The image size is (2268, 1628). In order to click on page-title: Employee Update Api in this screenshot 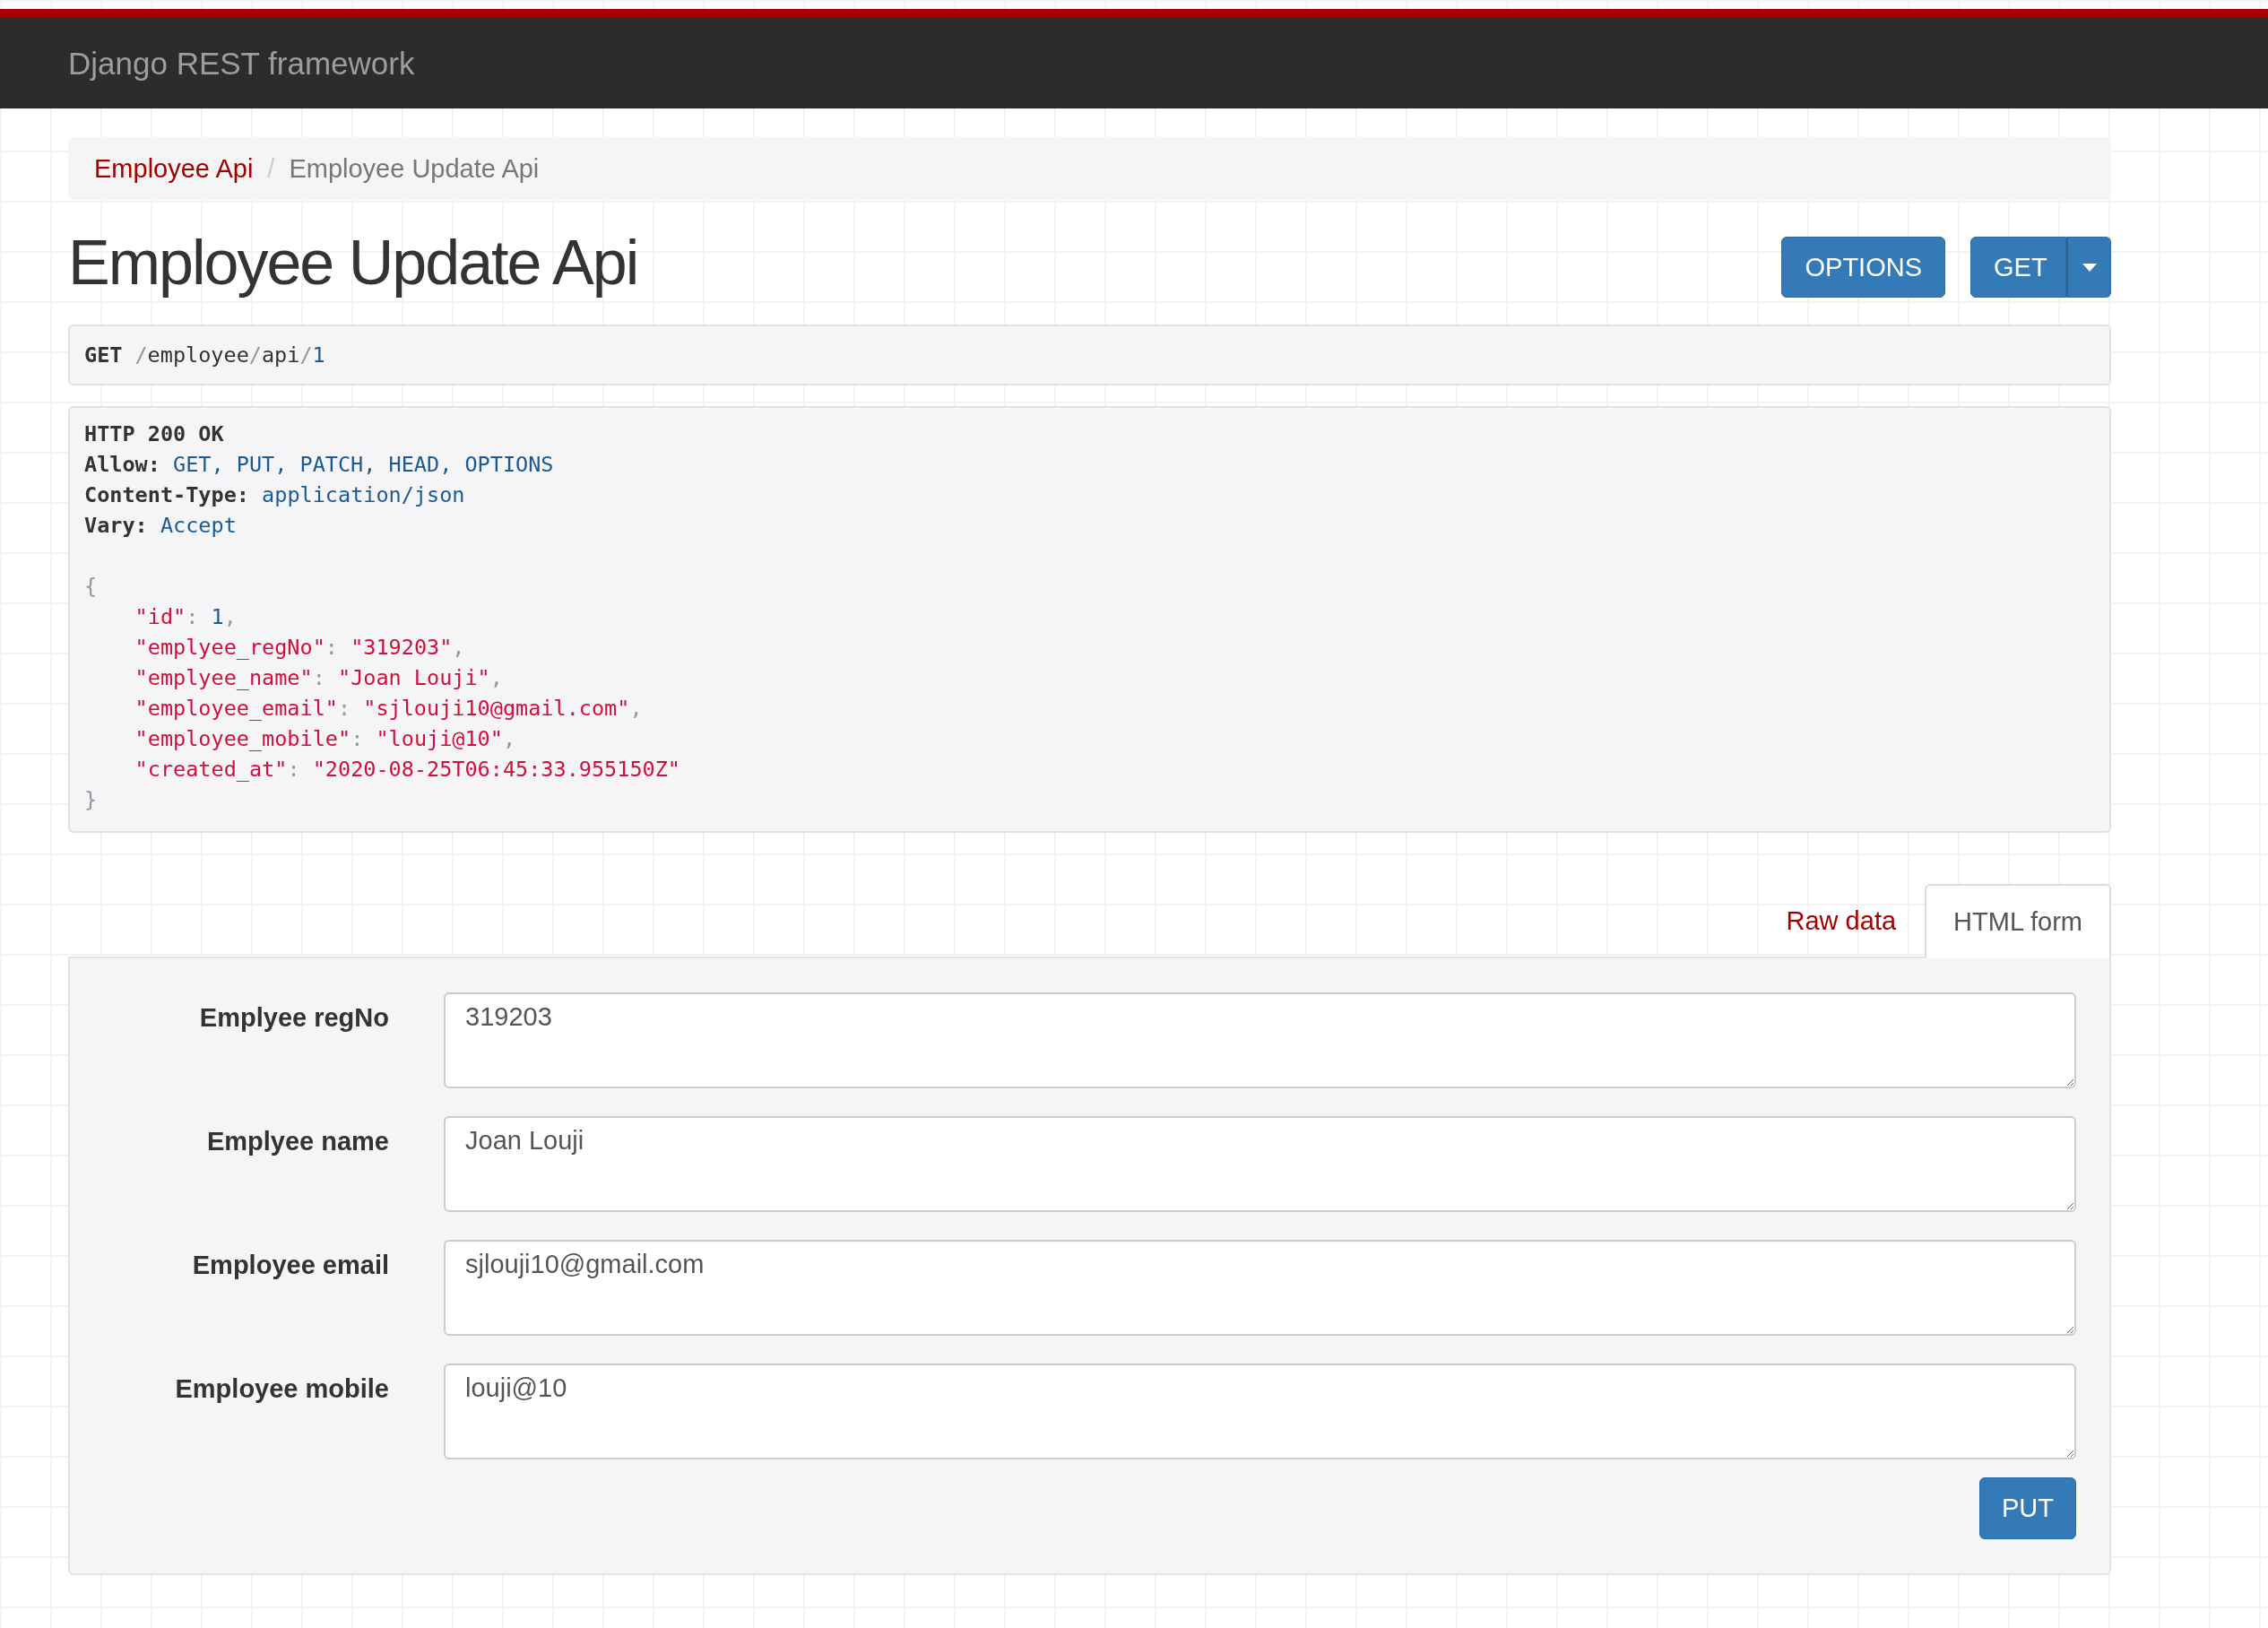, I will do `click(353, 262)`.